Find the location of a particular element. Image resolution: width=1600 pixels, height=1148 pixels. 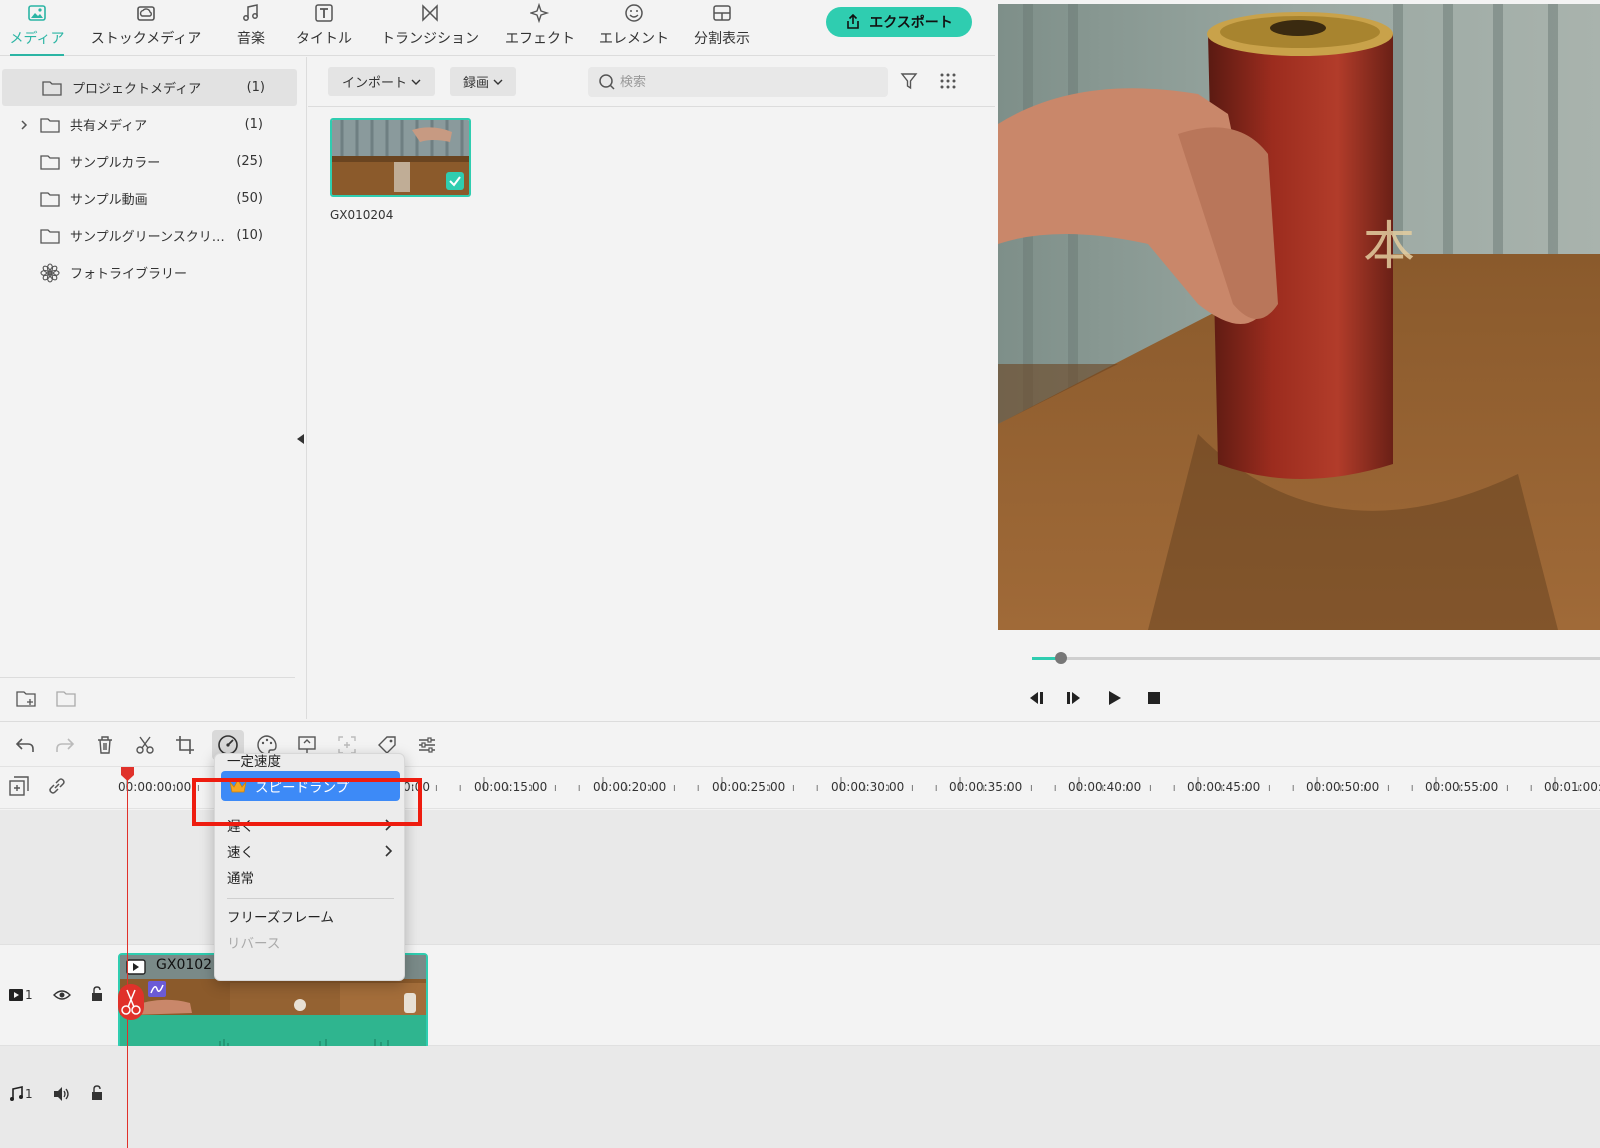

tab-stock-media: ストックメディア is located at coordinates (146, 28).